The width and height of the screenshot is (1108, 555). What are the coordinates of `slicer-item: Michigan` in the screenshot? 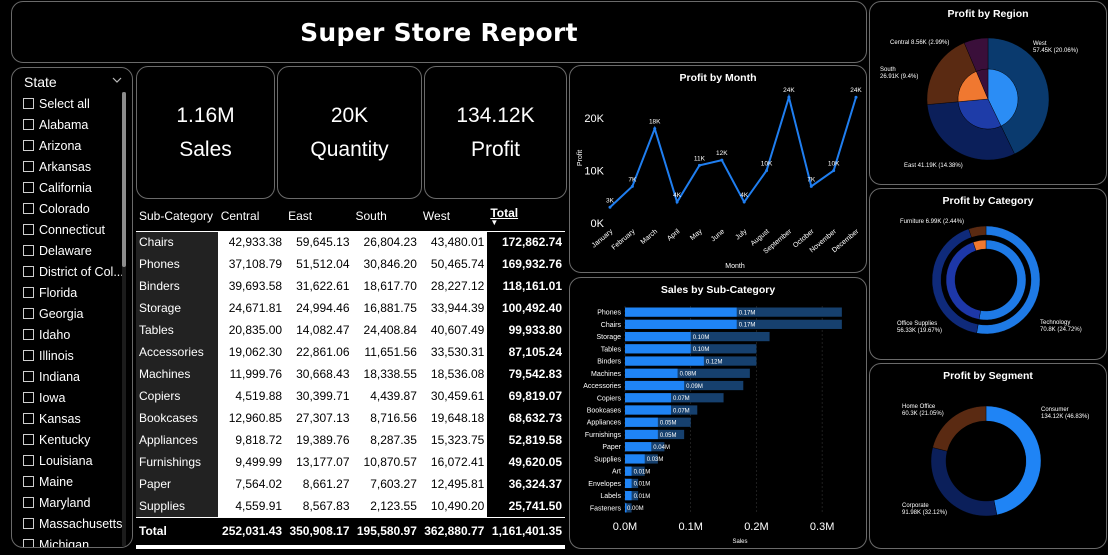 It's located at (73, 540).